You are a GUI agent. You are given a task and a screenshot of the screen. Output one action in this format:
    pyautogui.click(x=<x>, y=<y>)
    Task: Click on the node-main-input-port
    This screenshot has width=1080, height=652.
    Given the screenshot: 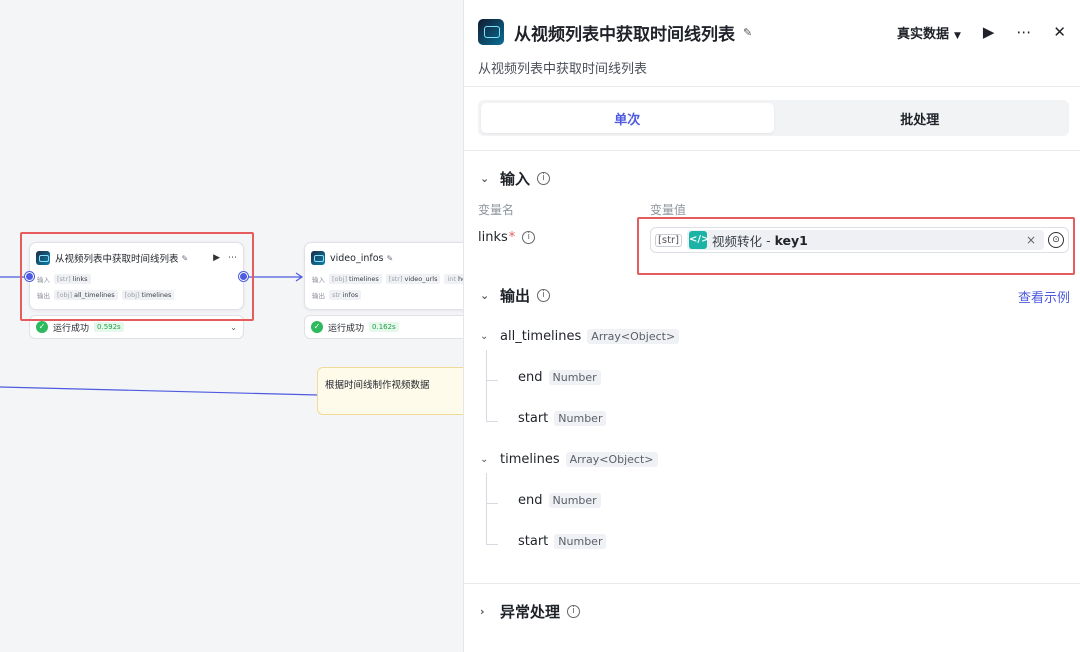 What is the action you would take?
    pyautogui.click(x=29, y=276)
    